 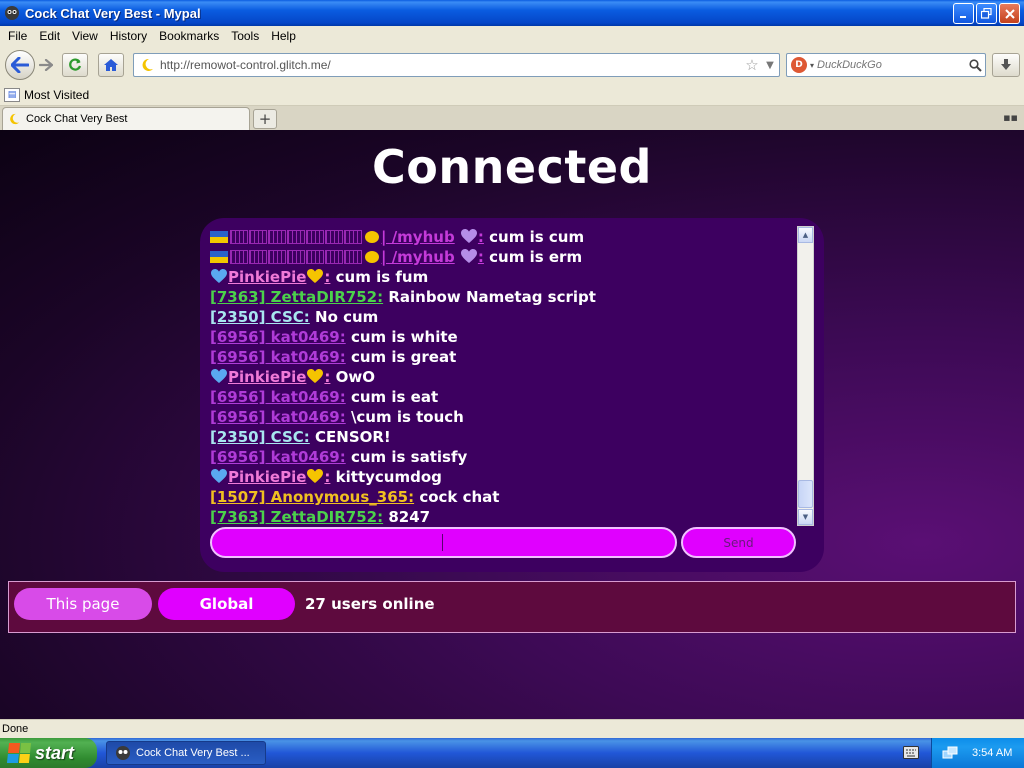 I want to click on chat-message: [2350] CSC: No cum, so click(x=502, y=317).